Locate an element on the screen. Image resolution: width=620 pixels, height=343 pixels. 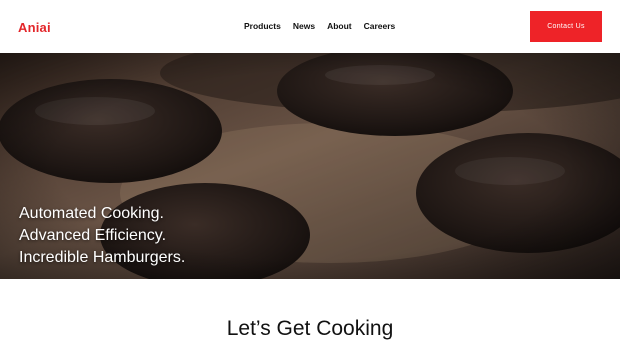
contact-us-button: Contact Us is located at coordinates (566, 26).